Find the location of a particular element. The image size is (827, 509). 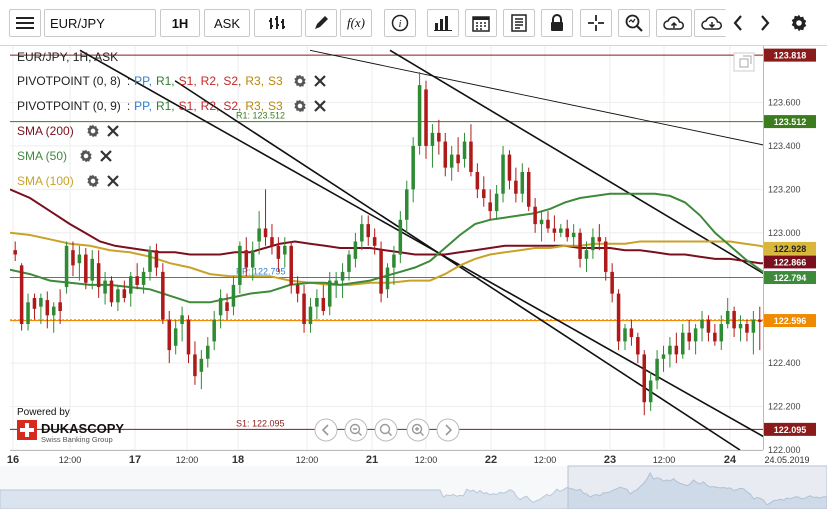

side-button: ASK is located at coordinates (227, 23).